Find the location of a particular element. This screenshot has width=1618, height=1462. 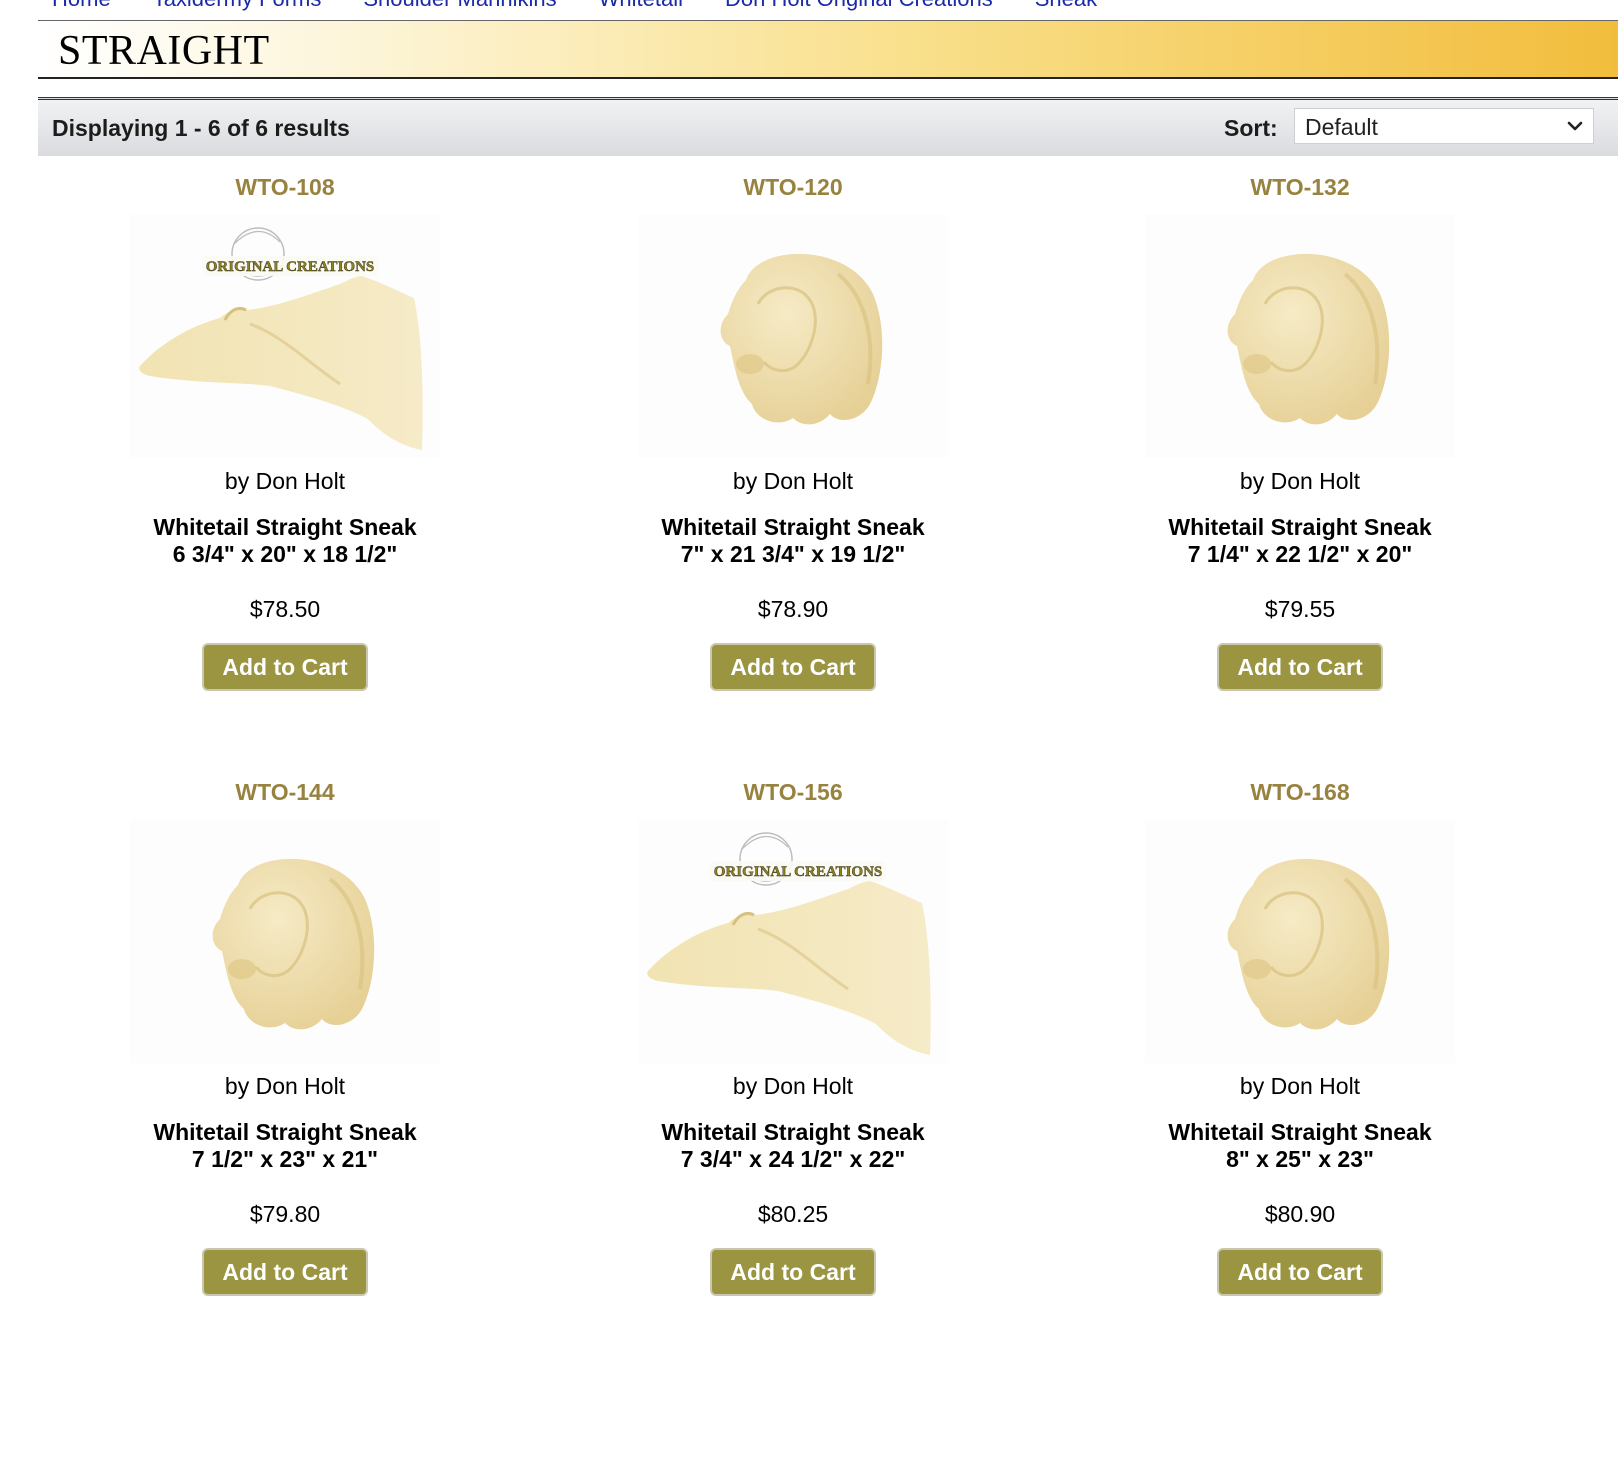

product-dimensions: 8" x 25" x 23" is located at coordinates (1300, 1159).